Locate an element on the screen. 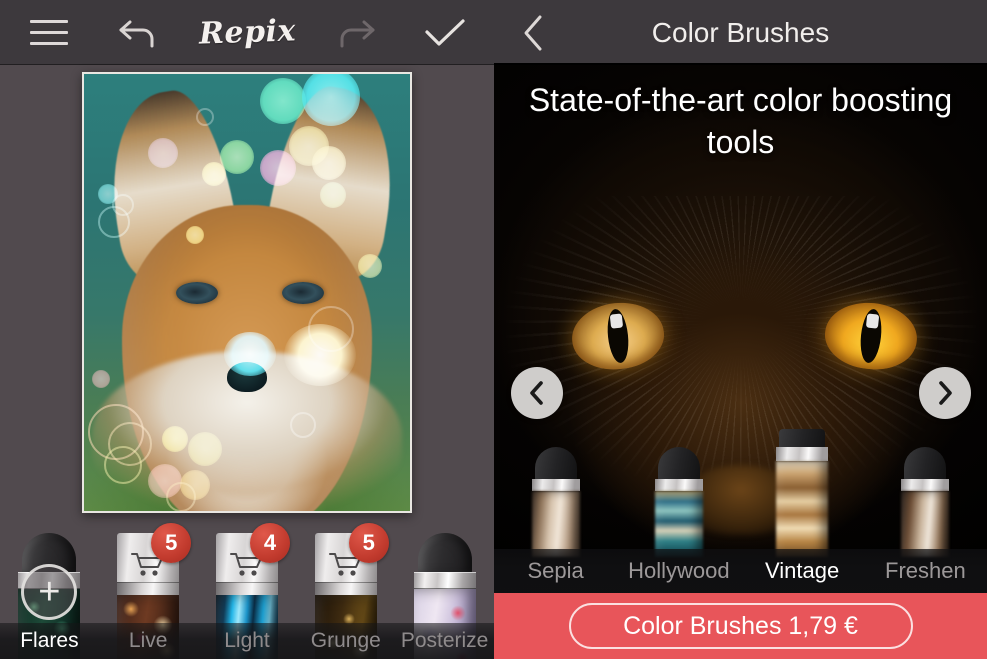 The image size is (987, 659). brush-badge: 4 is located at coordinates (269, 543).